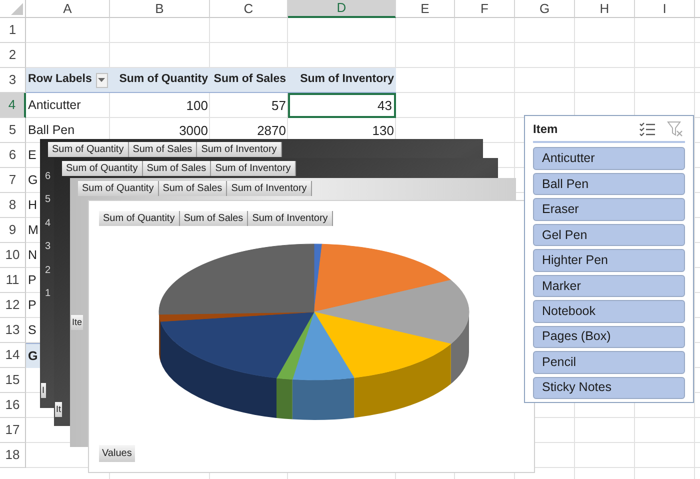  What do you see at coordinates (609, 388) in the screenshot?
I see `slicer-item: Sticky Notes` at bounding box center [609, 388].